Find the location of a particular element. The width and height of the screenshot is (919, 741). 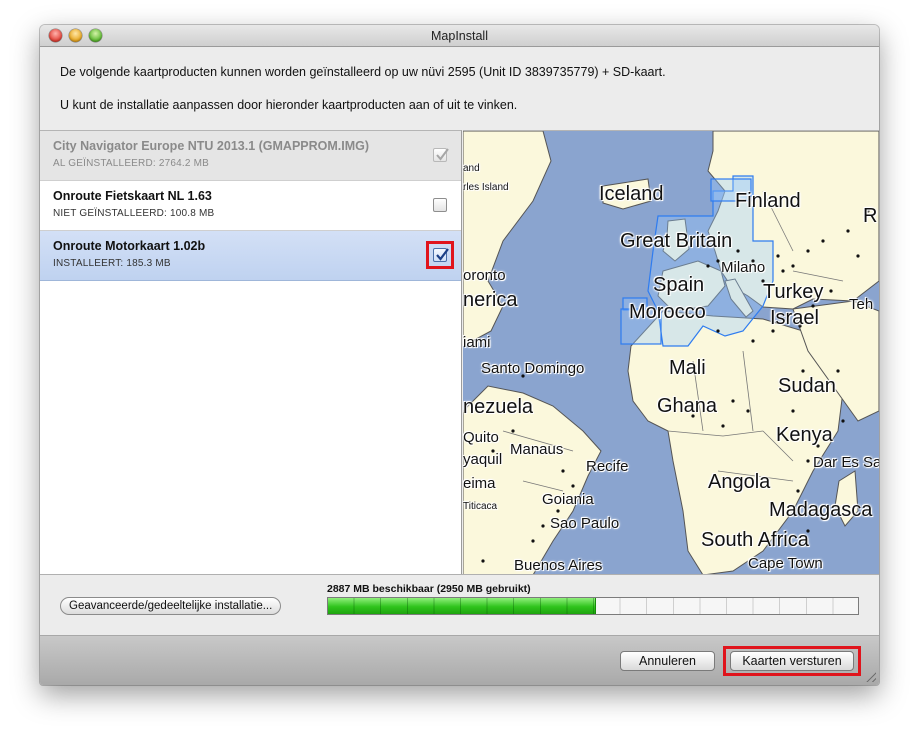

product-status: NIET GEÏNSTALLEERD: 100.8 MB is located at coordinates (134, 213).